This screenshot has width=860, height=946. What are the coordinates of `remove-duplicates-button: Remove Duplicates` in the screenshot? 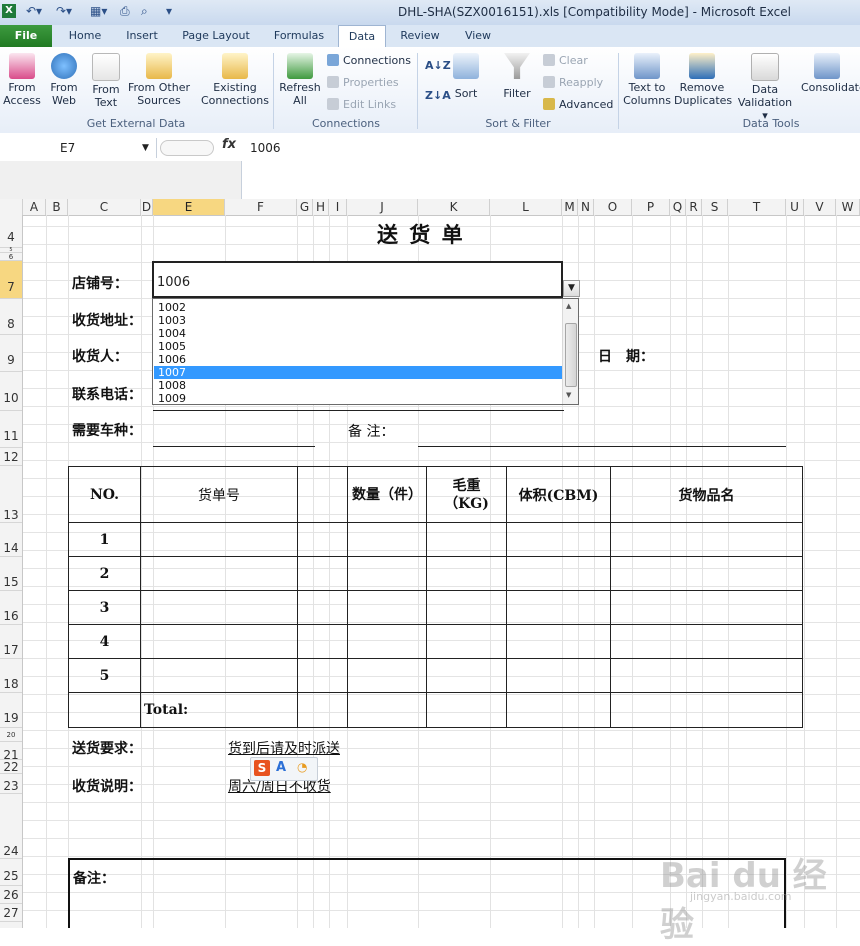 It's located at (703, 80).